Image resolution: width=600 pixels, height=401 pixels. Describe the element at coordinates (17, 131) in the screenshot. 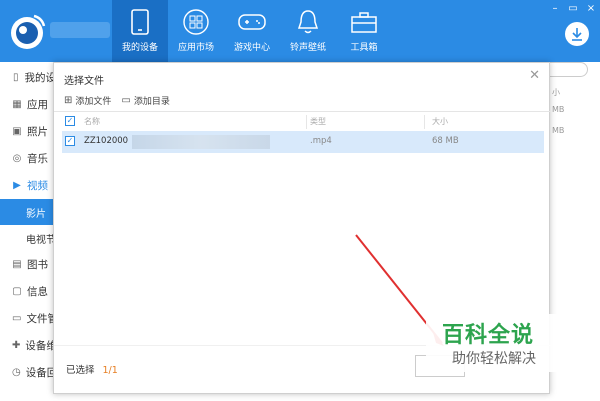

I see `photo-icon: ▣` at that location.